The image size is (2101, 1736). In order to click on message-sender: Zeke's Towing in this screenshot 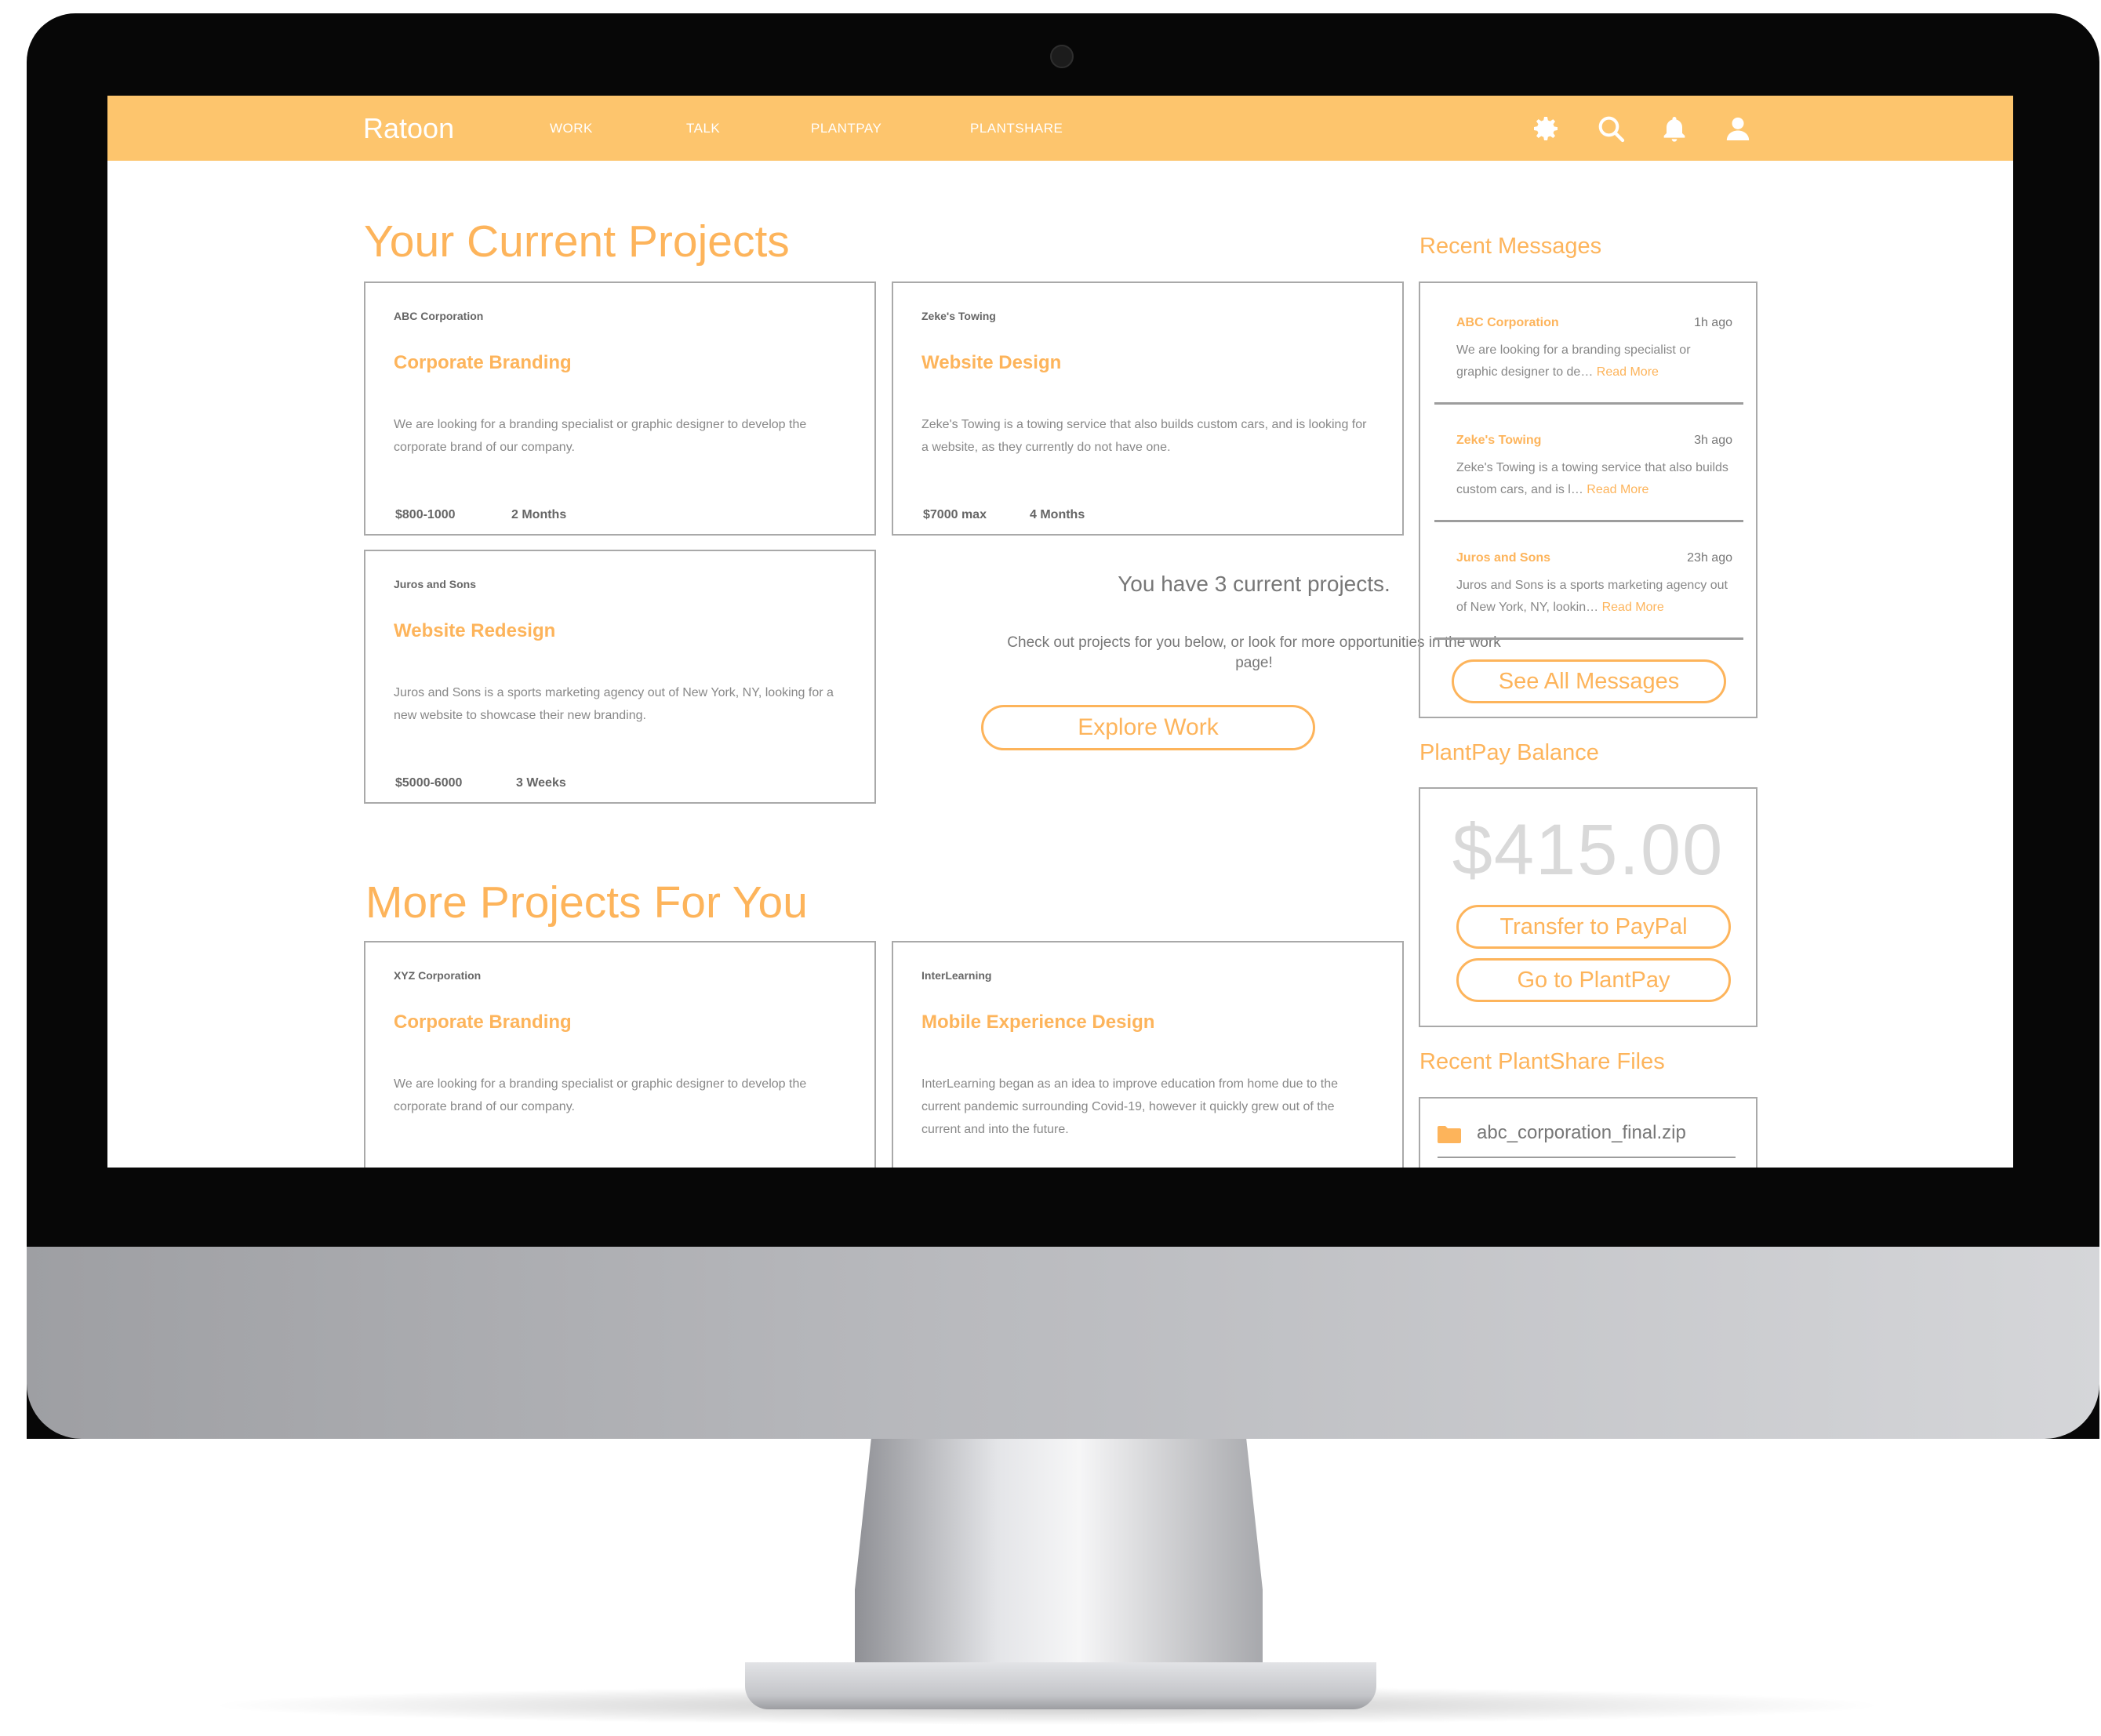, I will do `click(1499, 440)`.